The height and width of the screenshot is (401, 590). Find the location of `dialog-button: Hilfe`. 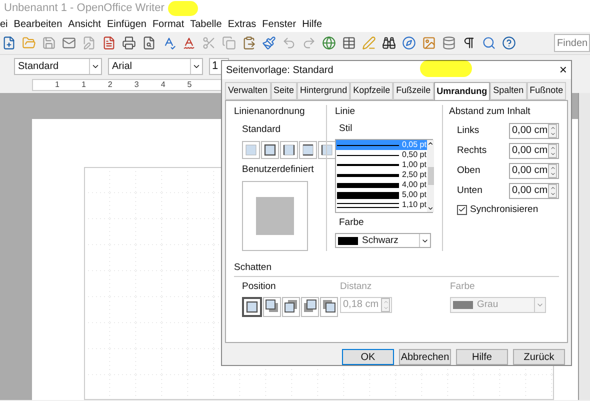

dialog-button: Hilfe is located at coordinates (482, 357).